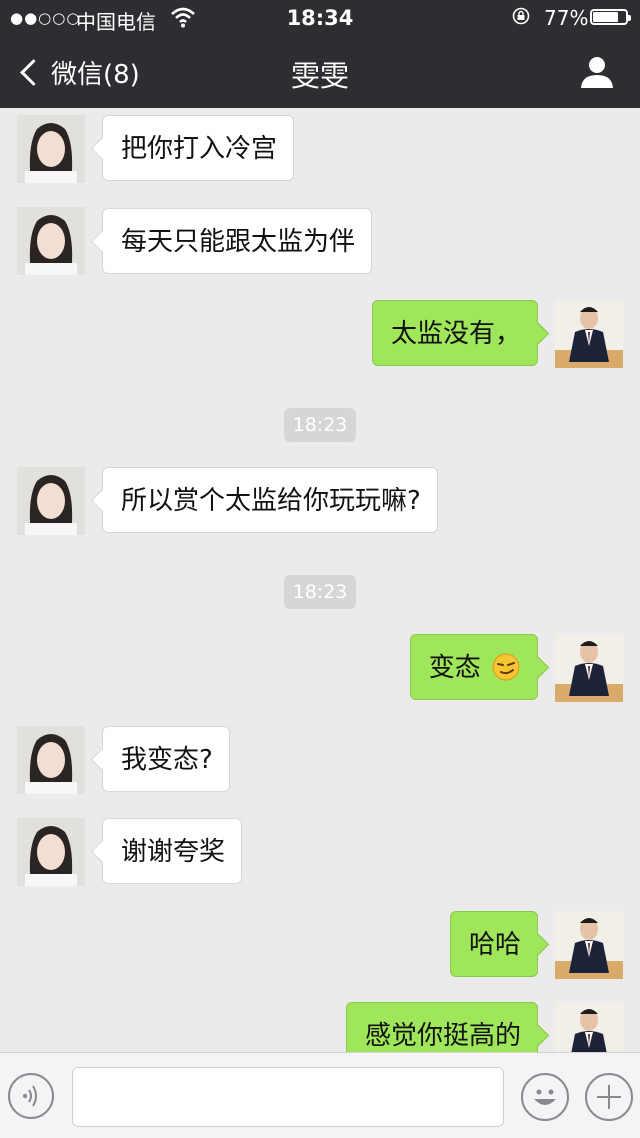  I want to click on emoji-button, so click(545, 1097).